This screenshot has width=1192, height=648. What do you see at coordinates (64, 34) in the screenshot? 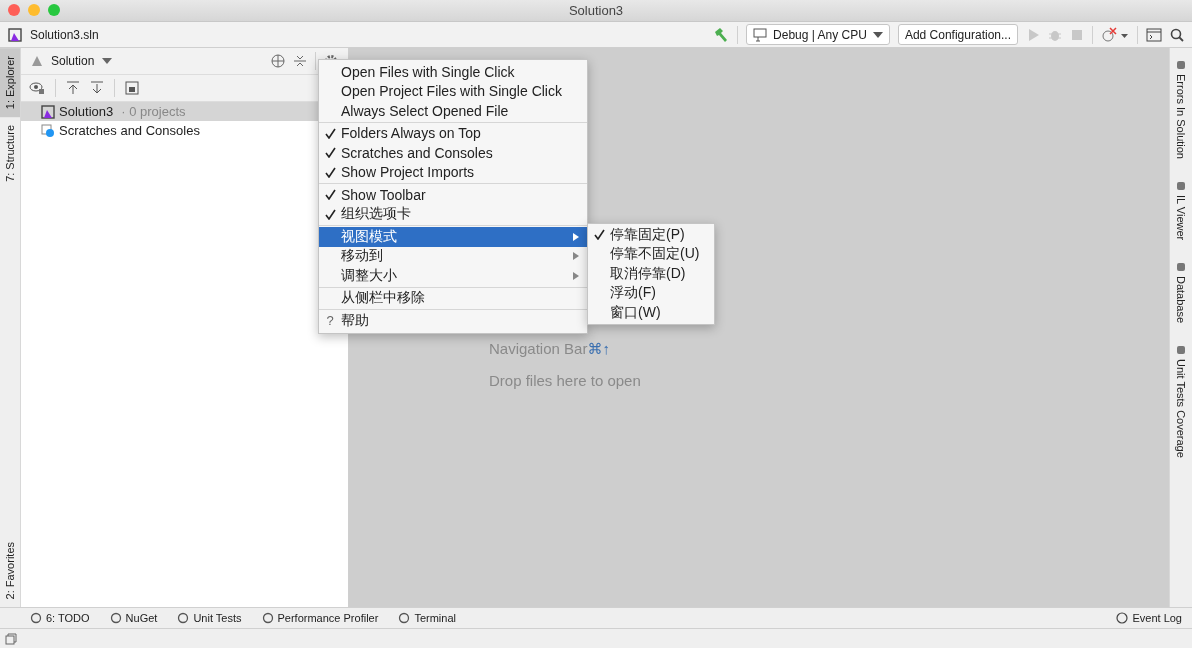
I see `file-name: Solution3.sln` at bounding box center [64, 34].